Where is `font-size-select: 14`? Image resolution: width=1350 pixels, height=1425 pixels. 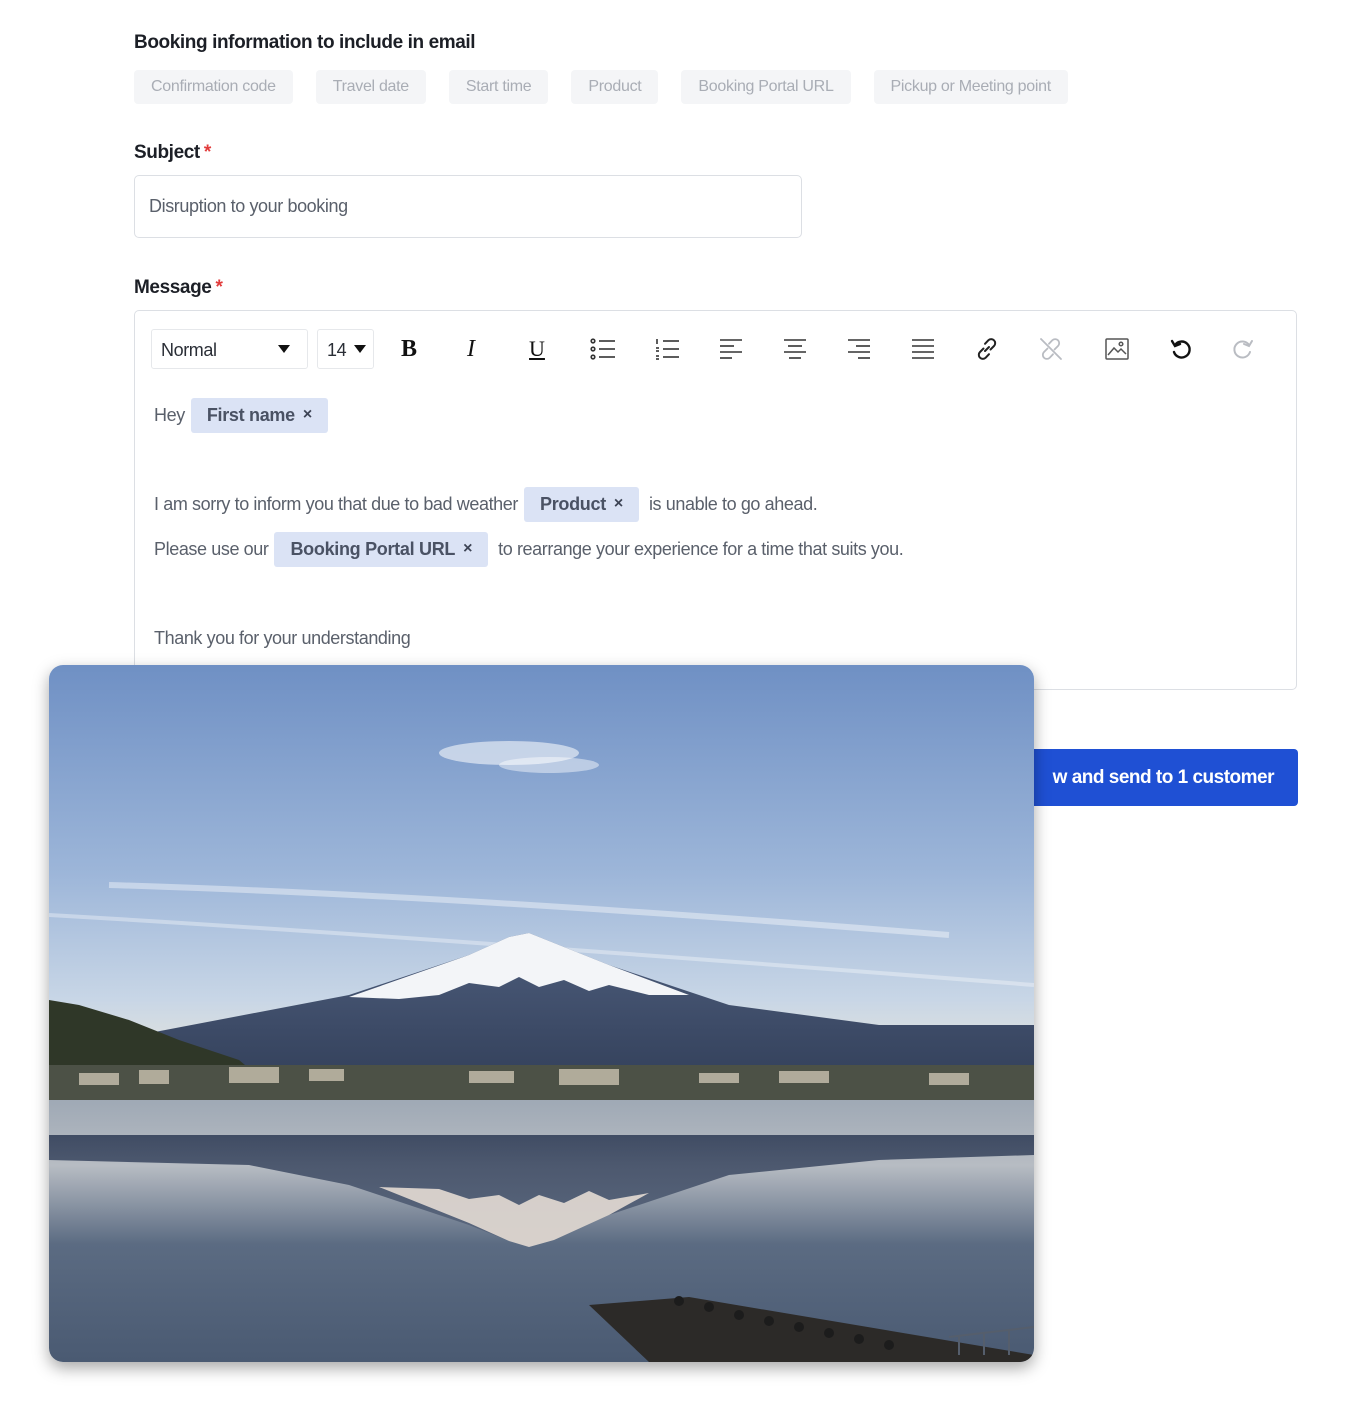 font-size-select: 14 is located at coordinates (345, 349).